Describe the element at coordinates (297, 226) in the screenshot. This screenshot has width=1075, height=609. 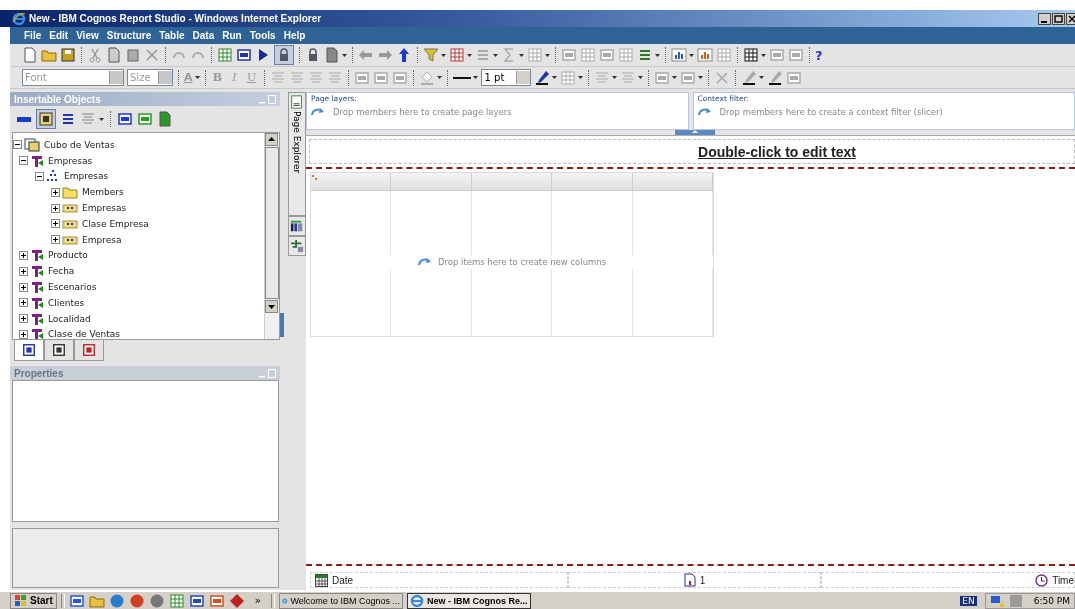
I see `side-button` at that location.